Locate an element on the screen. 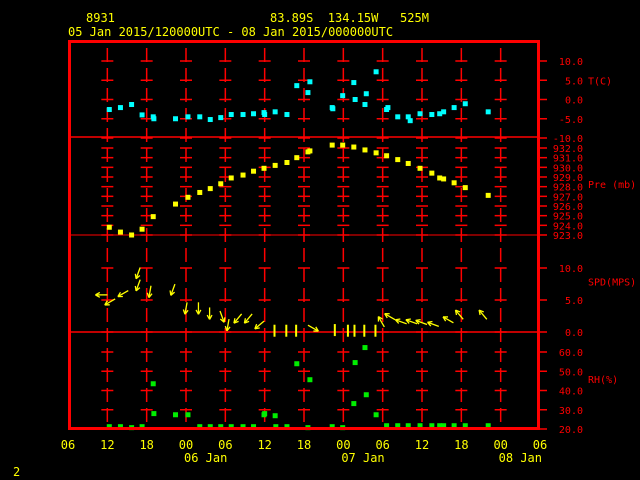  y-tick-label: 20.0 is located at coordinates (571, 430).